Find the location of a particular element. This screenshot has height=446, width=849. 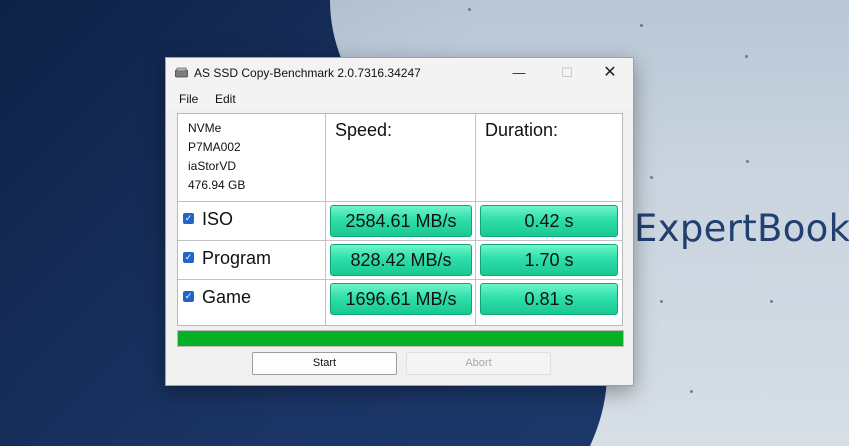

program-speed-result: 828.42 MB/s is located at coordinates (401, 260).